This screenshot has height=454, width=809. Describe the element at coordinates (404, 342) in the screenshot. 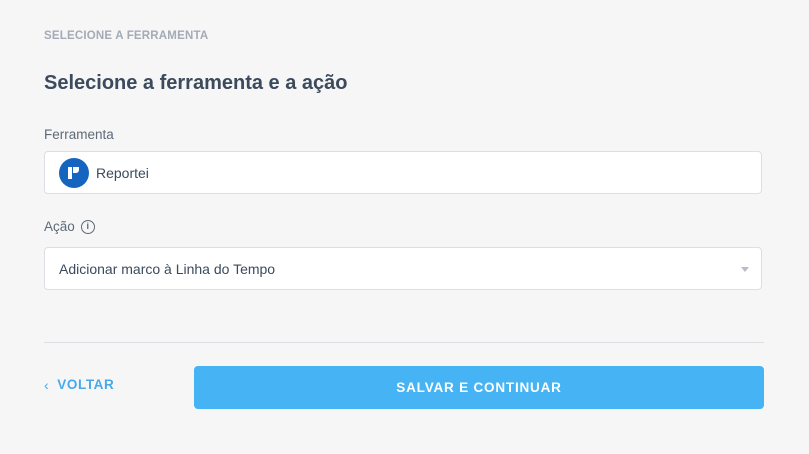

I see `divider` at that location.